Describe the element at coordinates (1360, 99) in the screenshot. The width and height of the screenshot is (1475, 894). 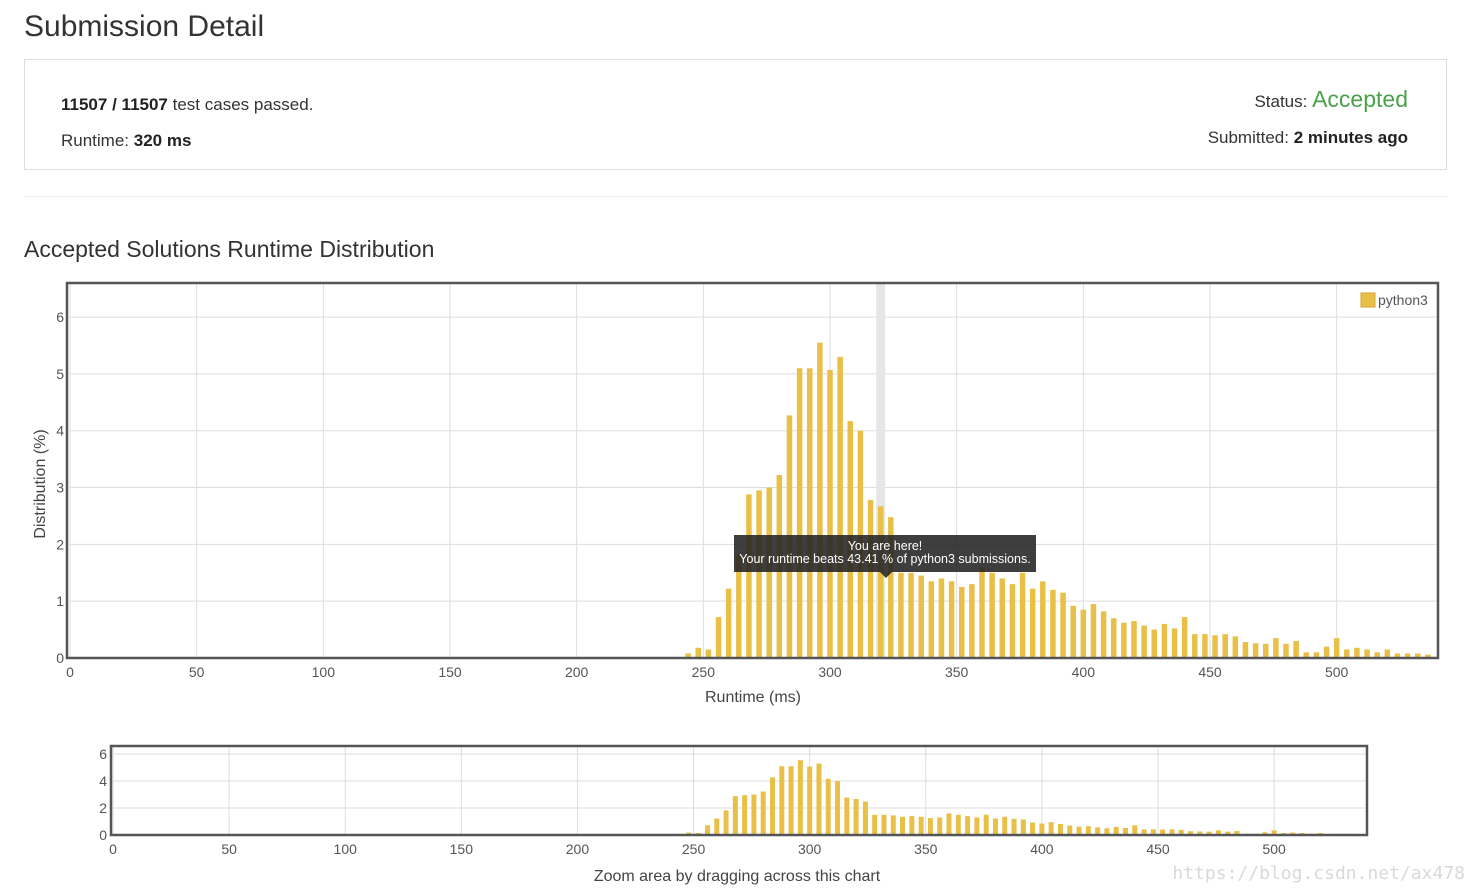
I see `status-value: Accepted` at that location.